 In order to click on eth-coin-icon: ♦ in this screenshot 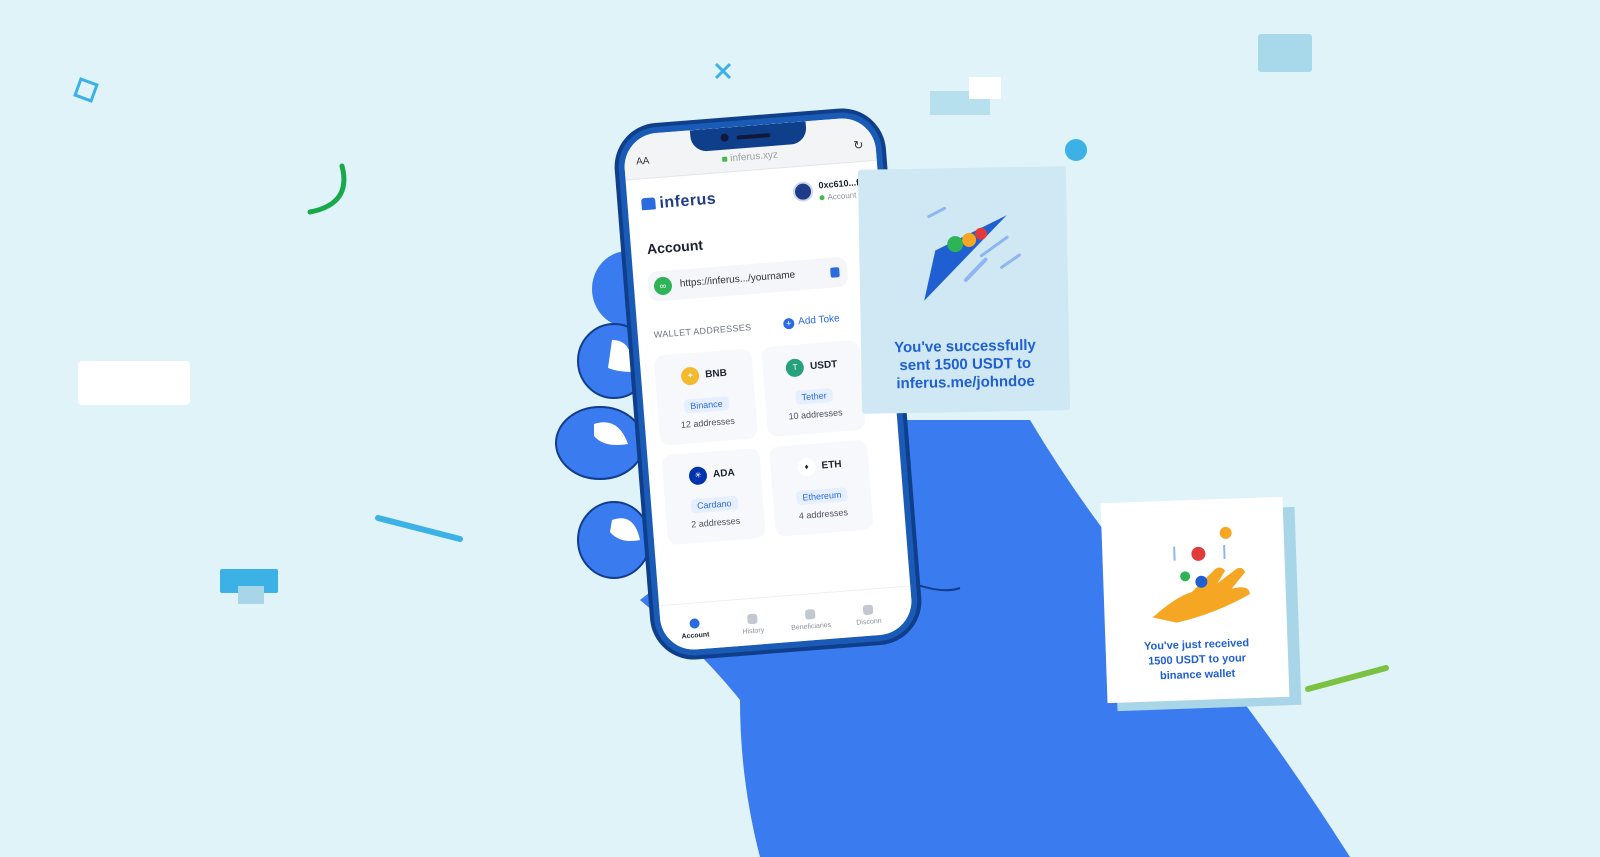, I will do `click(806, 467)`.